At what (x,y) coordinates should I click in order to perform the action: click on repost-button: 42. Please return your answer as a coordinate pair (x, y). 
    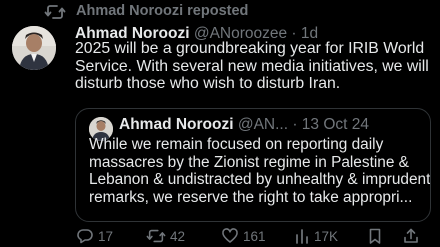
    Looking at the image, I should click on (165, 236).